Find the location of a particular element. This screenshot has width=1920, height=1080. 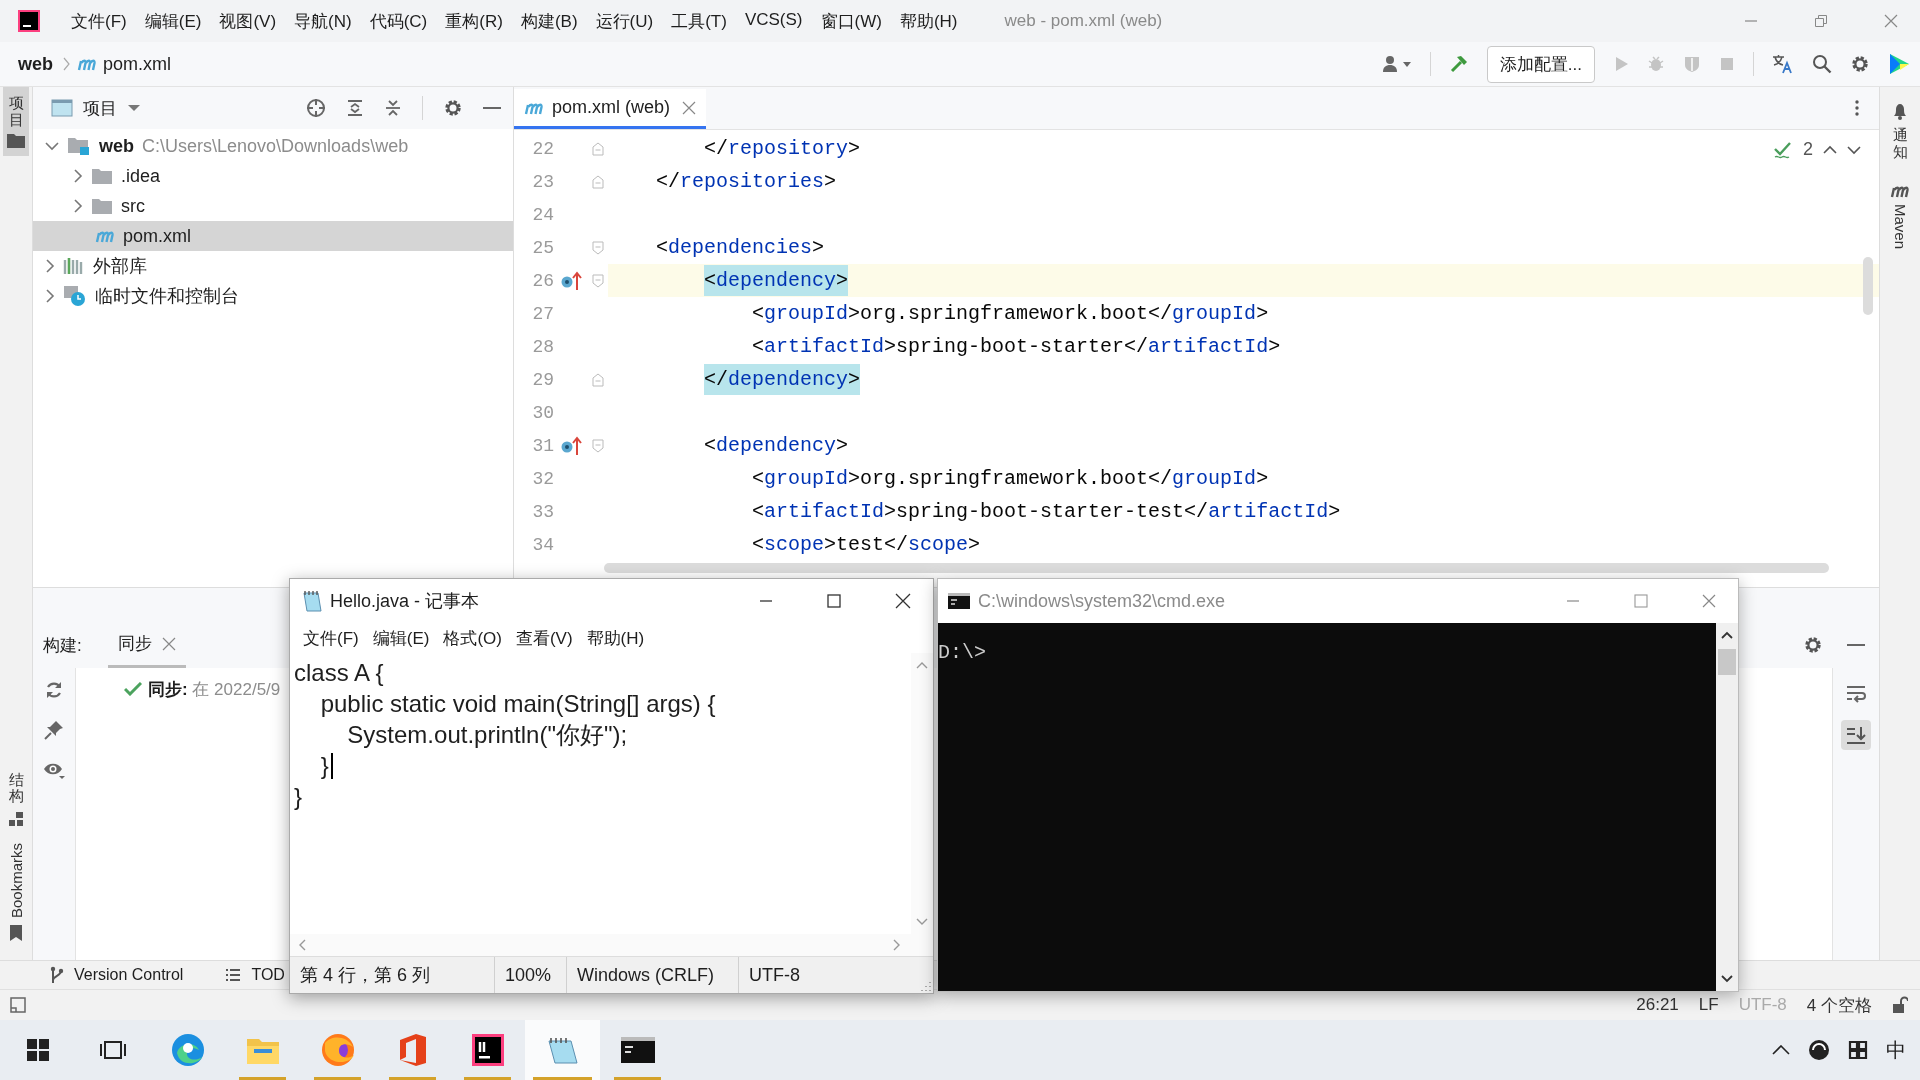

layout-icon is located at coordinates (18, 1005).